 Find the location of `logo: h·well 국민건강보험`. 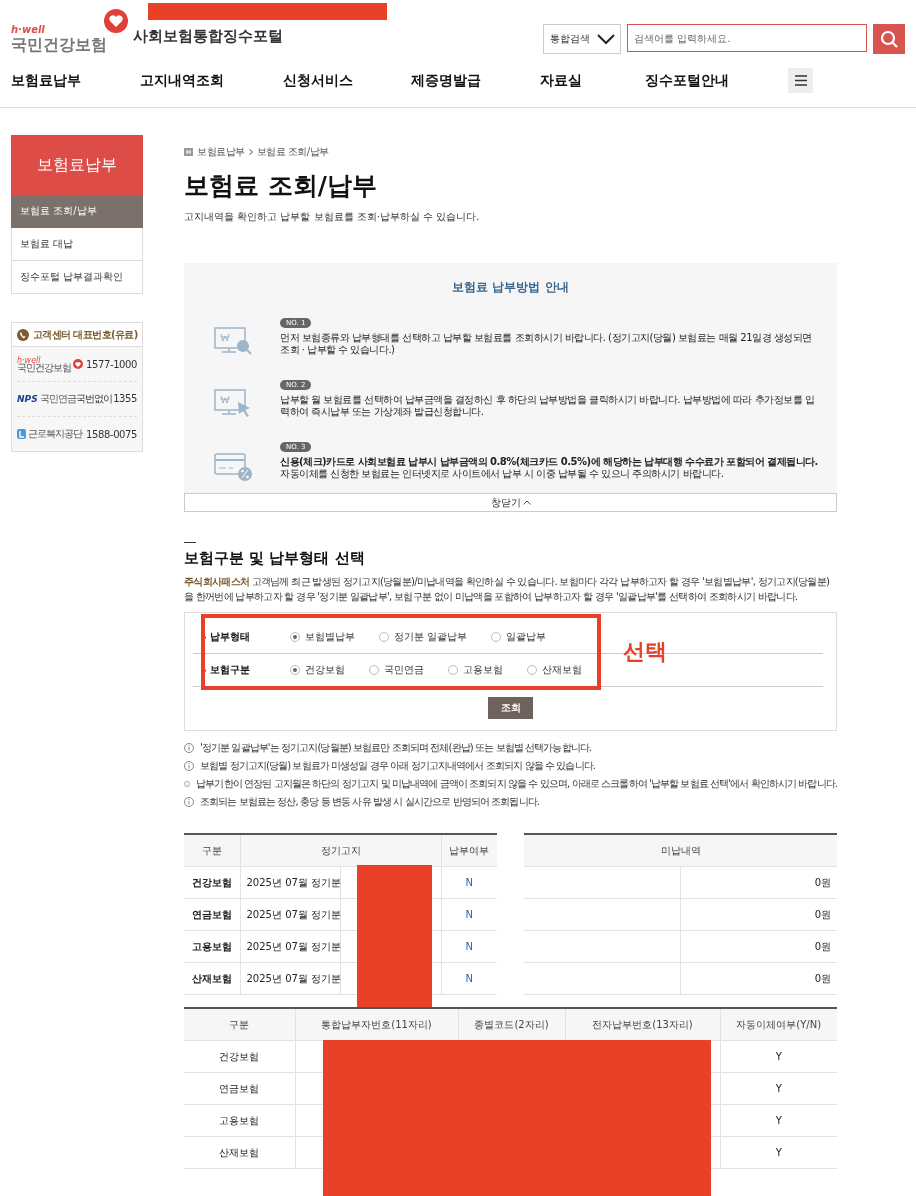

logo: h·well 국민건강보험 is located at coordinates (59, 39).